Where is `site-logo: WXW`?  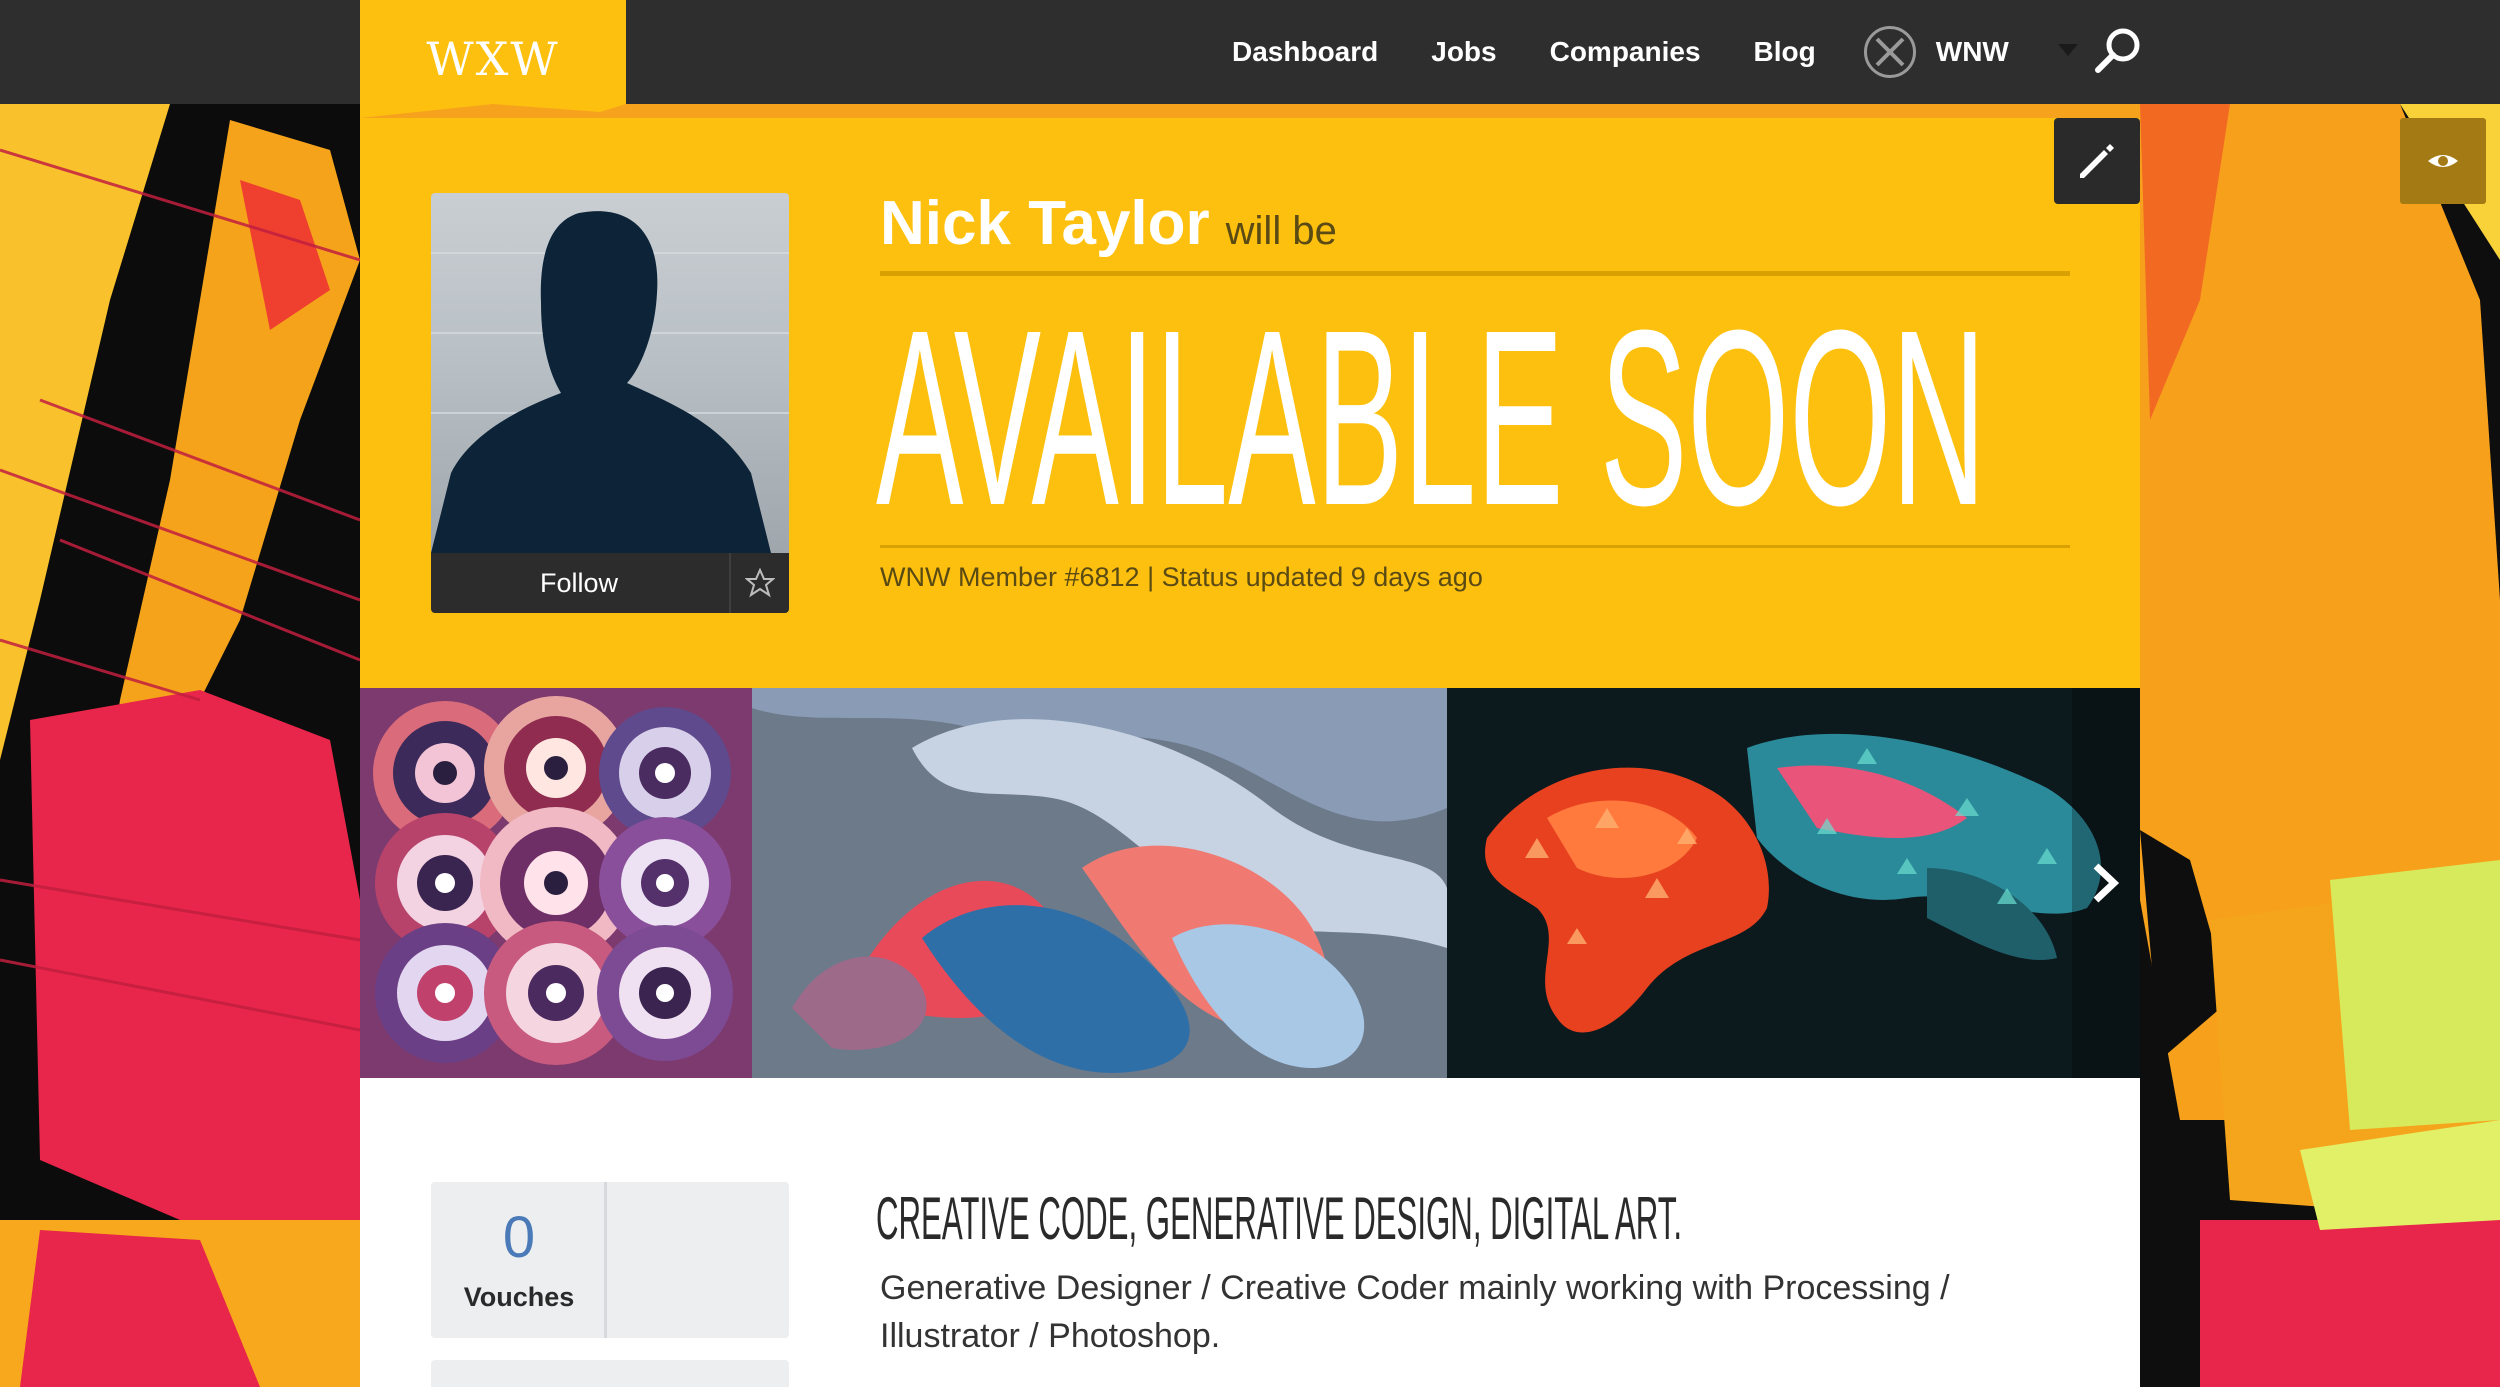
site-logo: WXW is located at coordinates (493, 61).